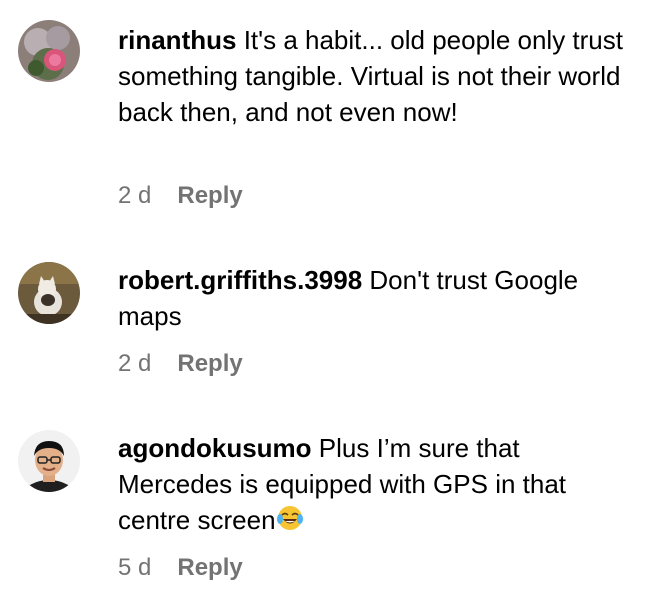 This screenshot has width=648, height=614. I want to click on username-link: agondokusumo, so click(215, 448).